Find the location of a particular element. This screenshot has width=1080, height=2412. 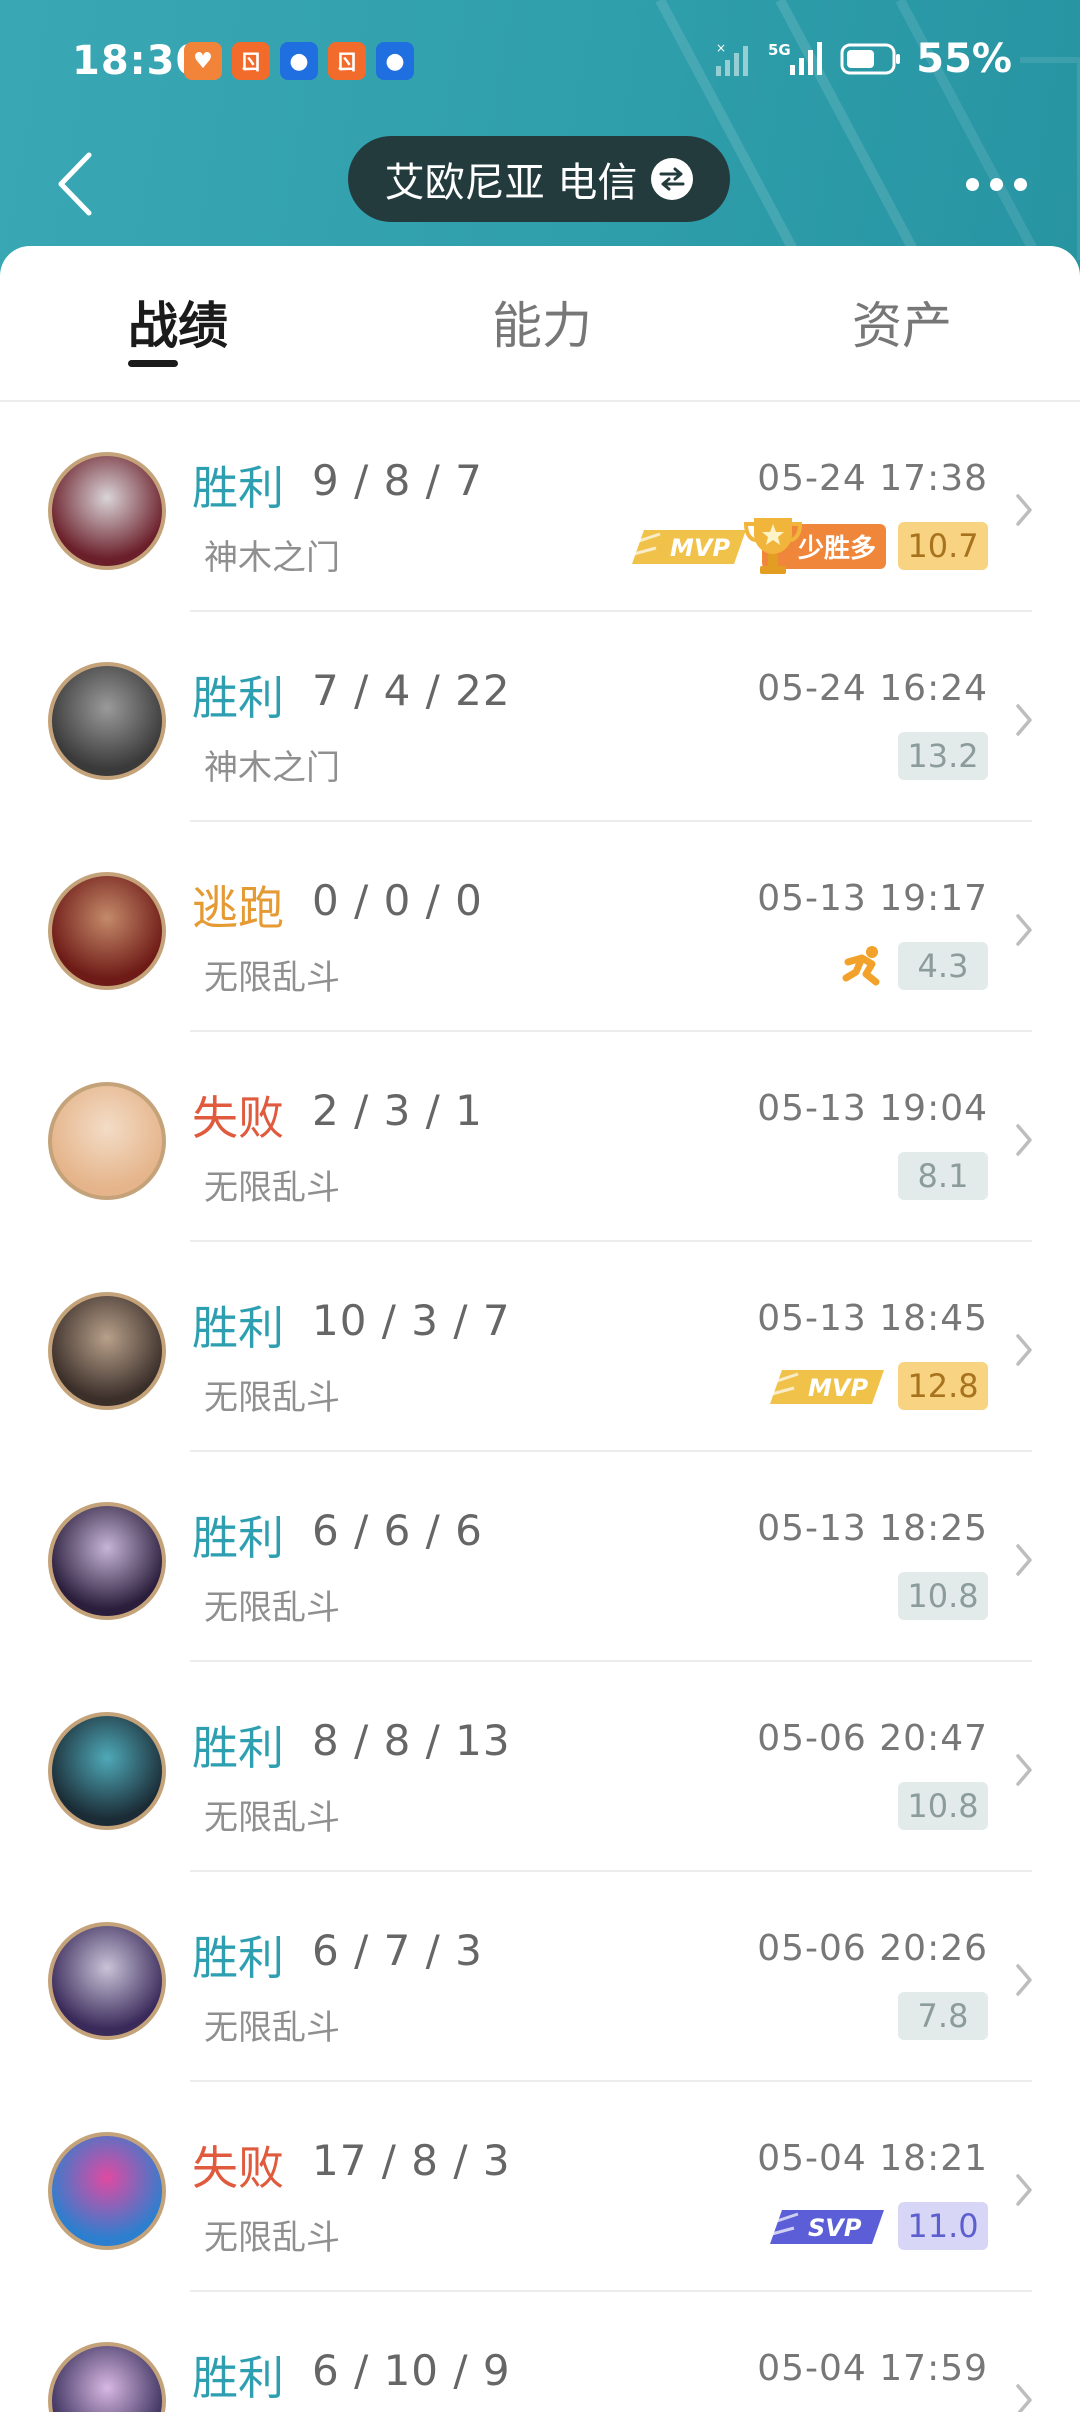

top-navigation: 艾欧尼亚 电信 is located at coordinates (540, 185).